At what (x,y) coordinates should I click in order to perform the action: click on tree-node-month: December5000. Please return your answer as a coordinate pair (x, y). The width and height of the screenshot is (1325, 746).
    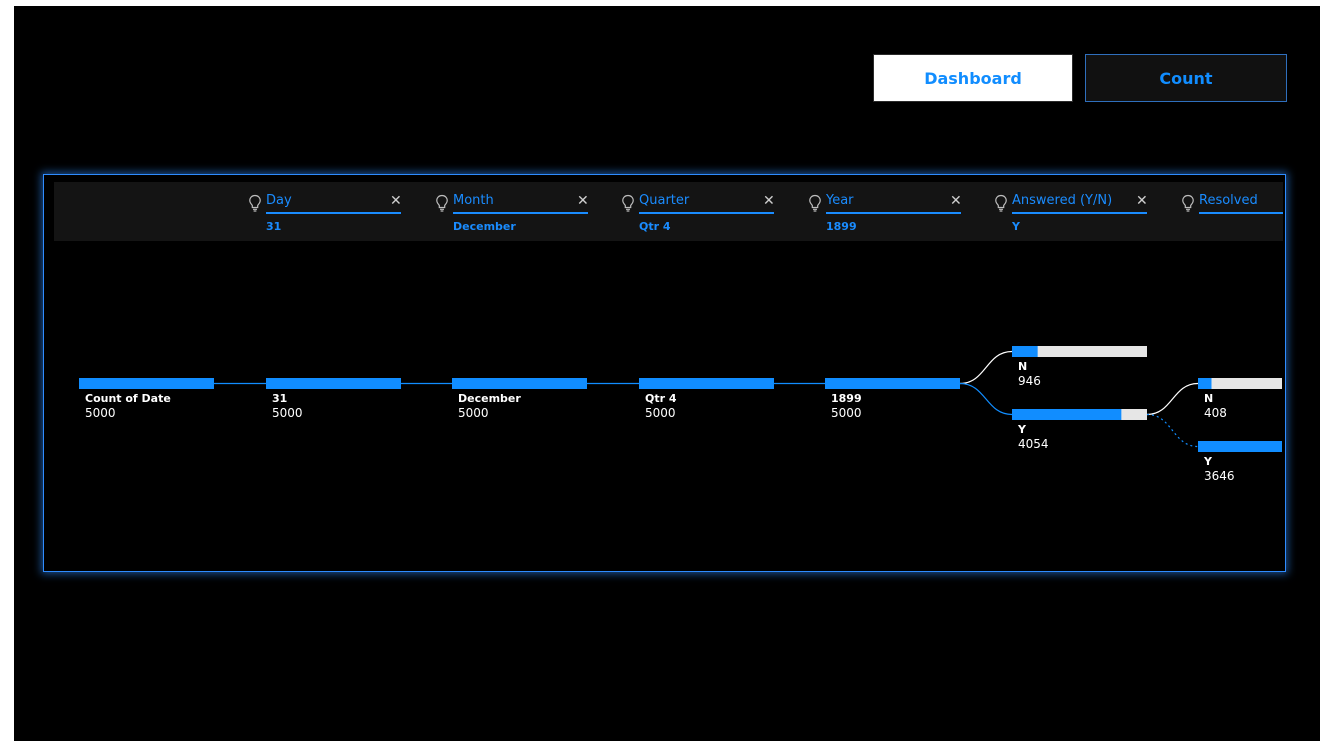
    Looking at the image, I should click on (519, 399).